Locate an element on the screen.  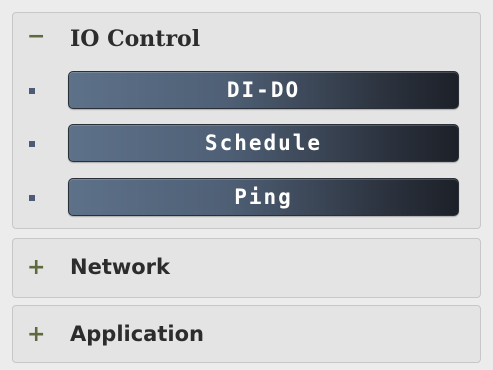
di-do-button-label: DI-DO is located at coordinates (263, 90).